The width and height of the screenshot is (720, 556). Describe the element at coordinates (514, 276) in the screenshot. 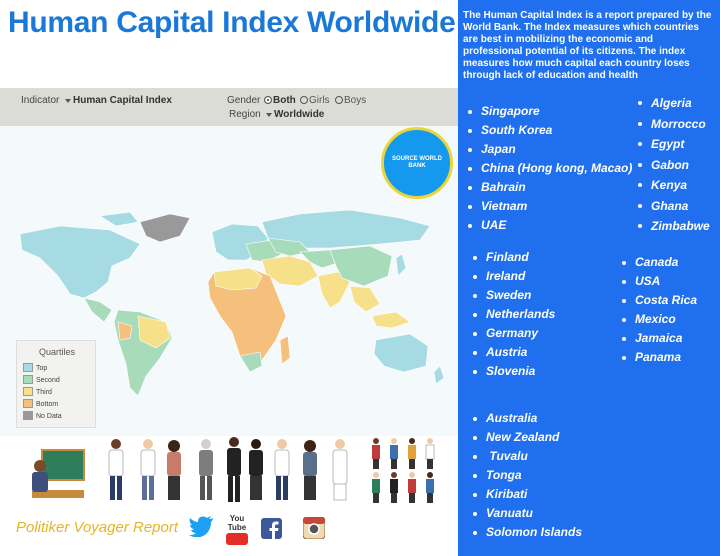

I see `list-item: Ireland` at that location.